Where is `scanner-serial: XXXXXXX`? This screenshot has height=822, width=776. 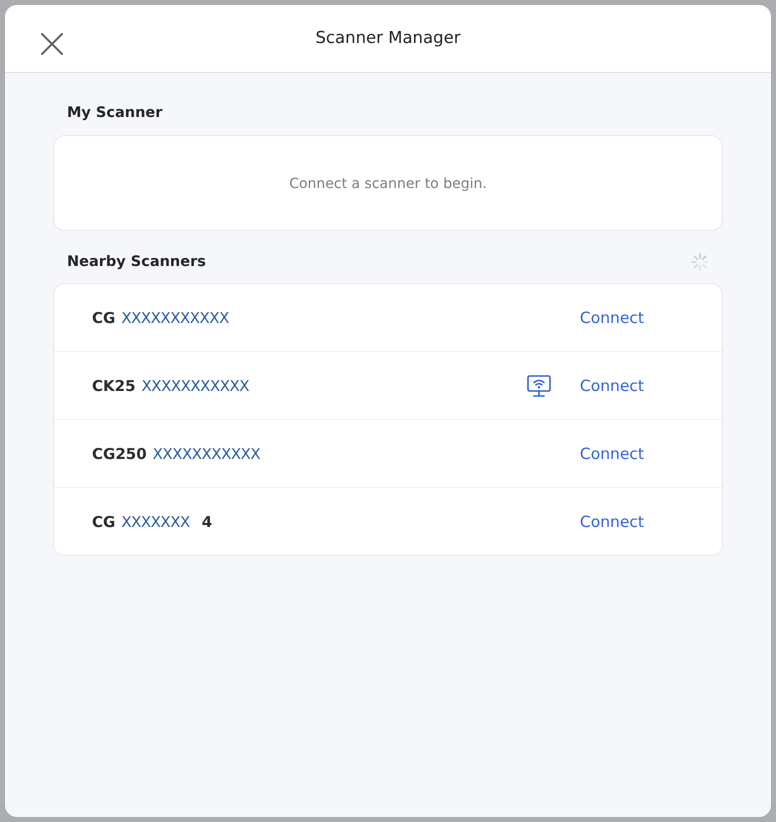 scanner-serial: XXXXXXX is located at coordinates (155, 521).